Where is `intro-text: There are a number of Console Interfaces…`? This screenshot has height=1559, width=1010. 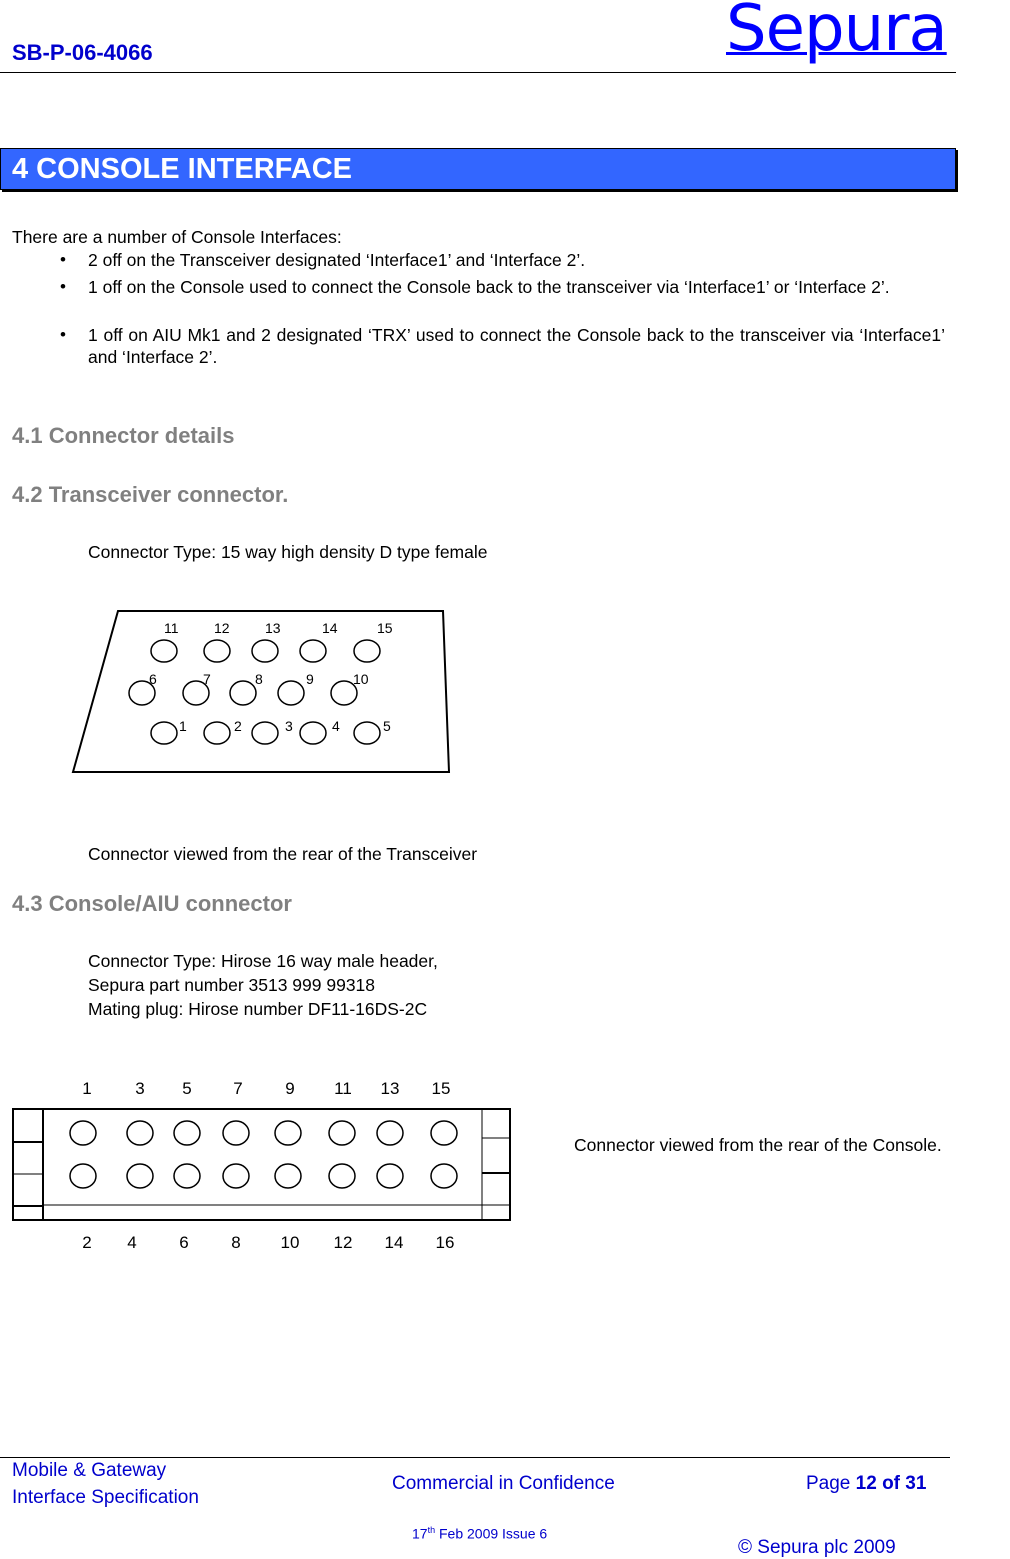 intro-text: There are a number of Console Interfaces… is located at coordinates (177, 237).